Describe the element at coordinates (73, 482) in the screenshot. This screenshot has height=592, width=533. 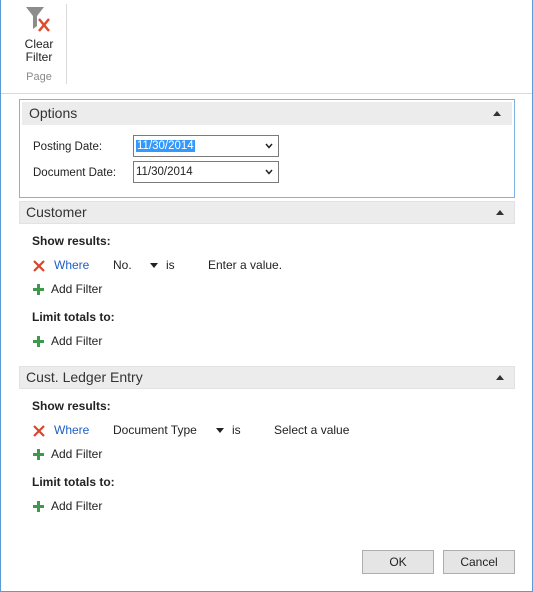
I see `ledger-limit-totals-label: Limit totals to:` at that location.